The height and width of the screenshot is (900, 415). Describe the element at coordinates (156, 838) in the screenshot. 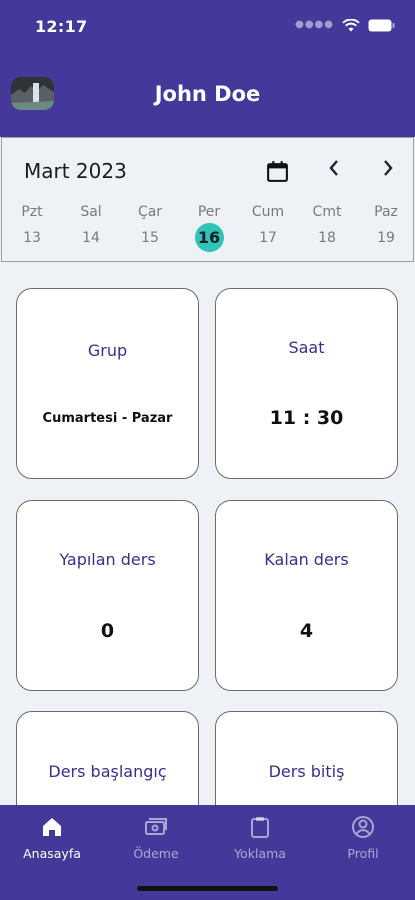

I see `nav-payment: Ödeme` at that location.